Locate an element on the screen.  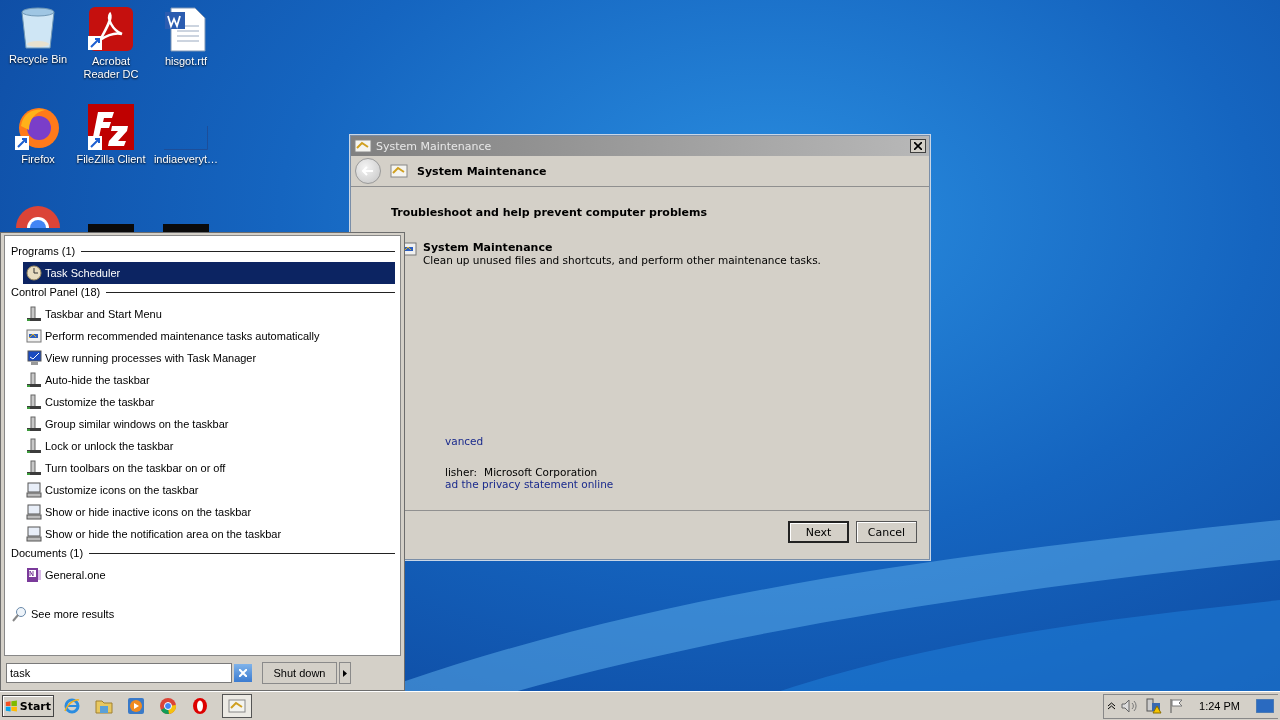
search-result: Show or hide the notification area on the taskbar is located at coordinates (209, 534).